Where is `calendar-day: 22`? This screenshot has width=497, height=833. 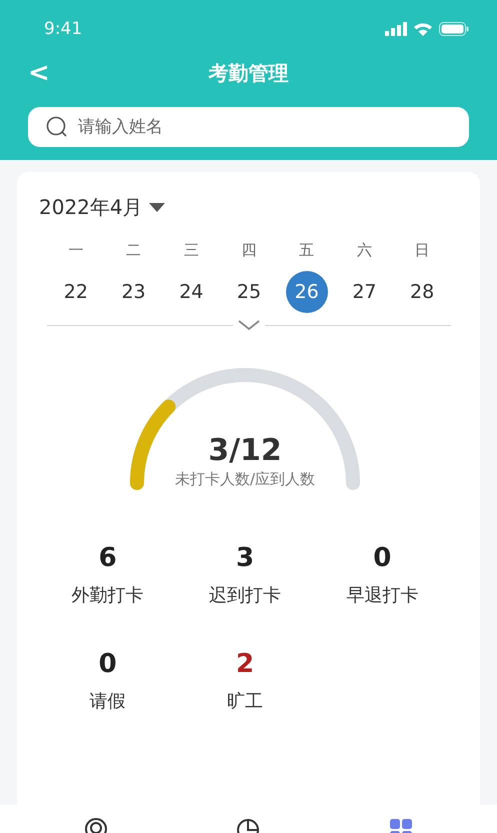
calendar-day: 22 is located at coordinates (75, 292).